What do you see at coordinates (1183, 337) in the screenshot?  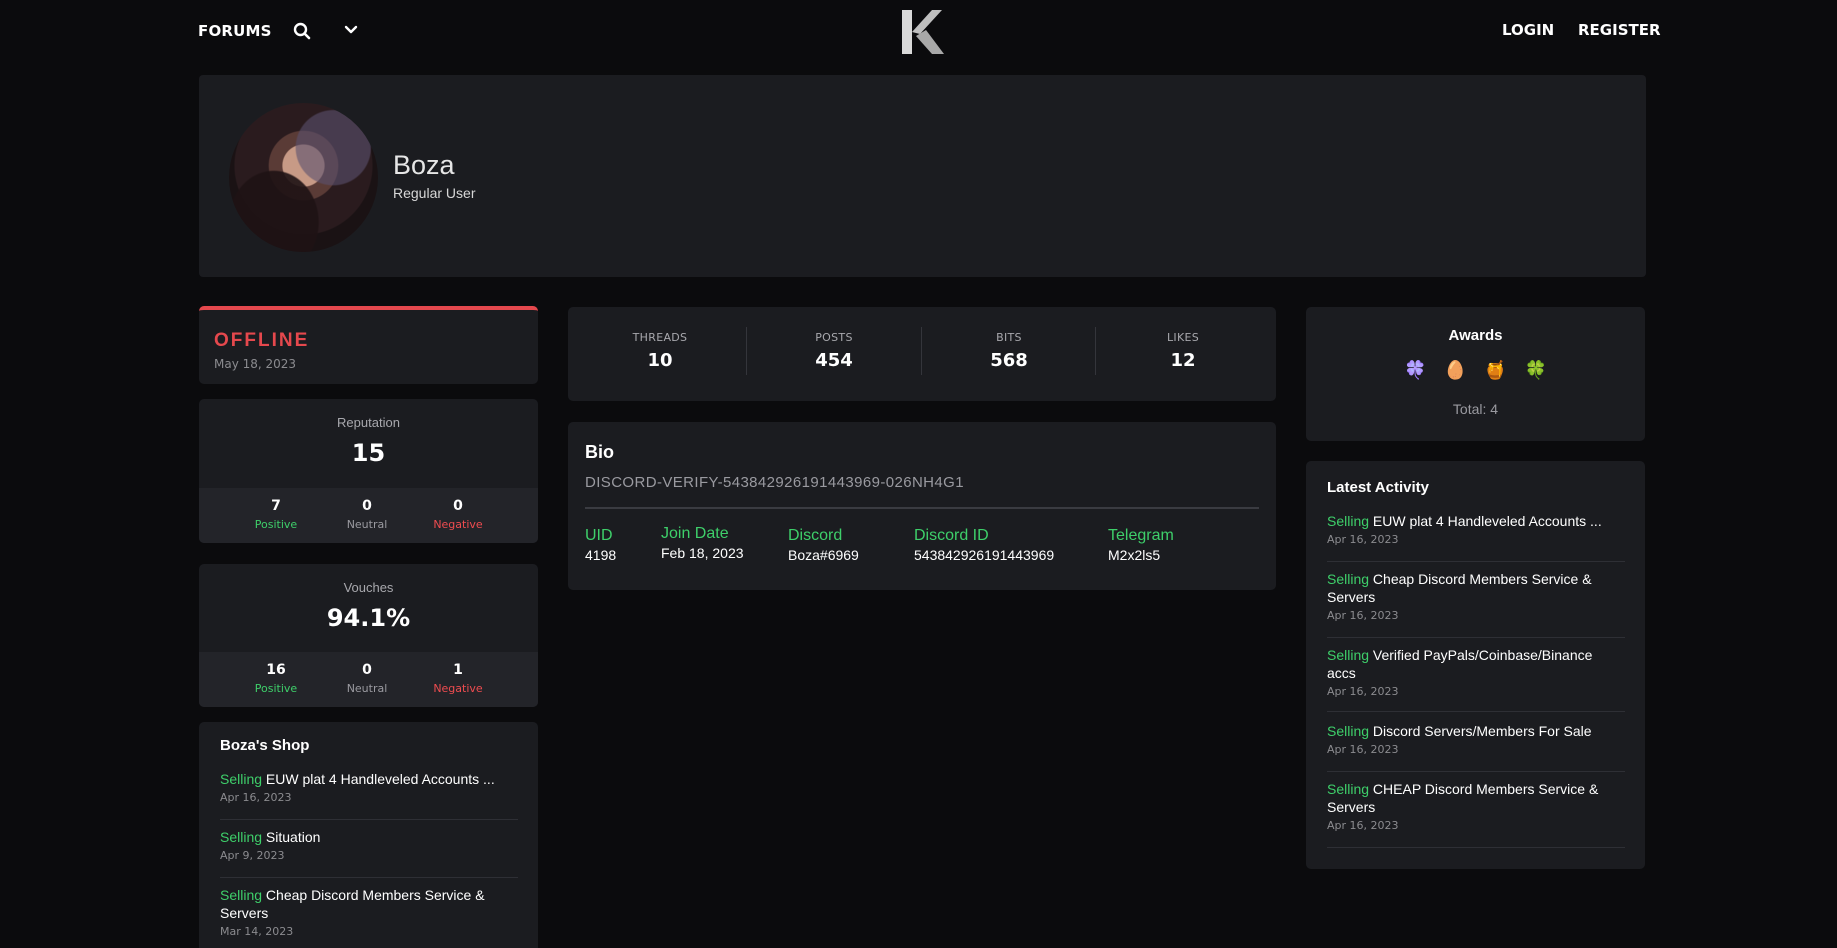 I see `label: LIKES` at bounding box center [1183, 337].